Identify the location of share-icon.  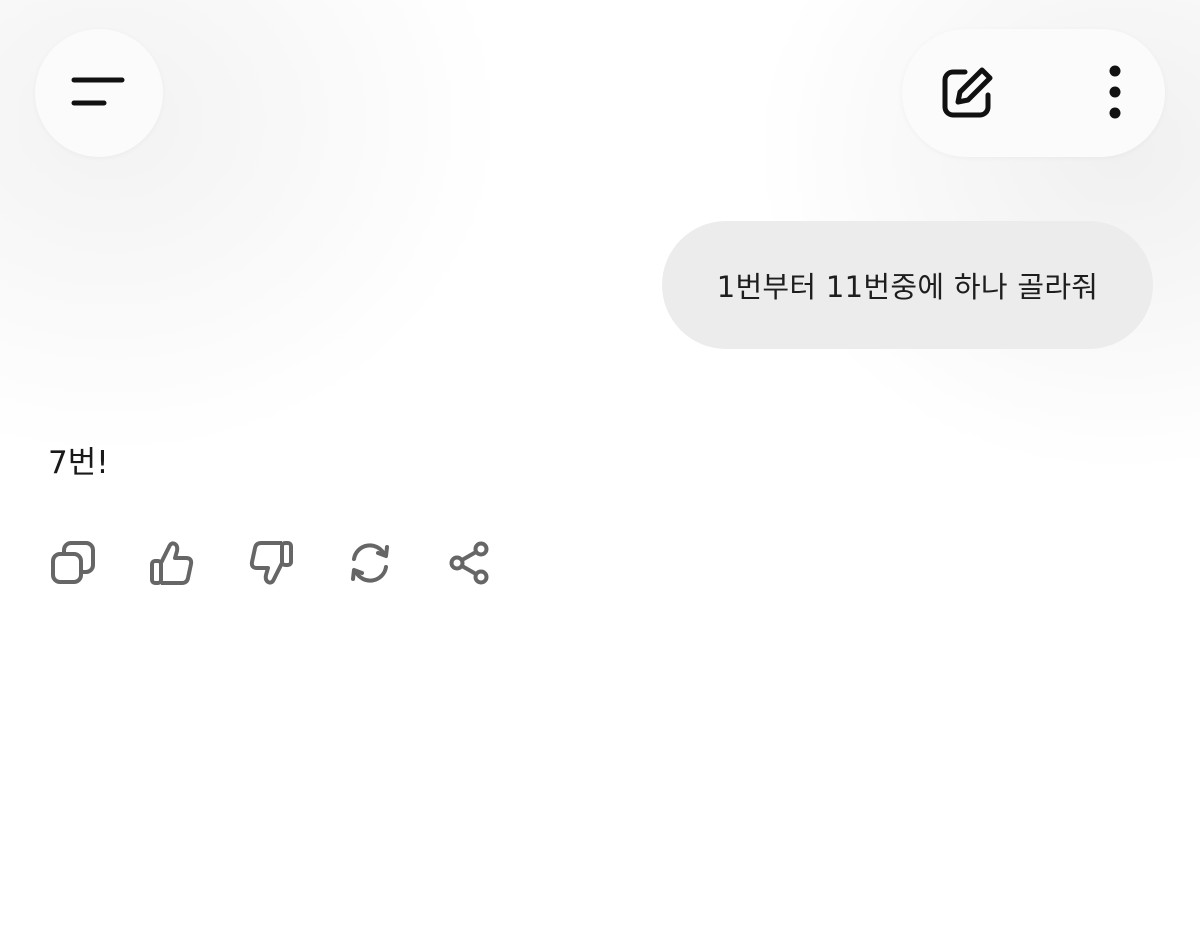
(469, 563).